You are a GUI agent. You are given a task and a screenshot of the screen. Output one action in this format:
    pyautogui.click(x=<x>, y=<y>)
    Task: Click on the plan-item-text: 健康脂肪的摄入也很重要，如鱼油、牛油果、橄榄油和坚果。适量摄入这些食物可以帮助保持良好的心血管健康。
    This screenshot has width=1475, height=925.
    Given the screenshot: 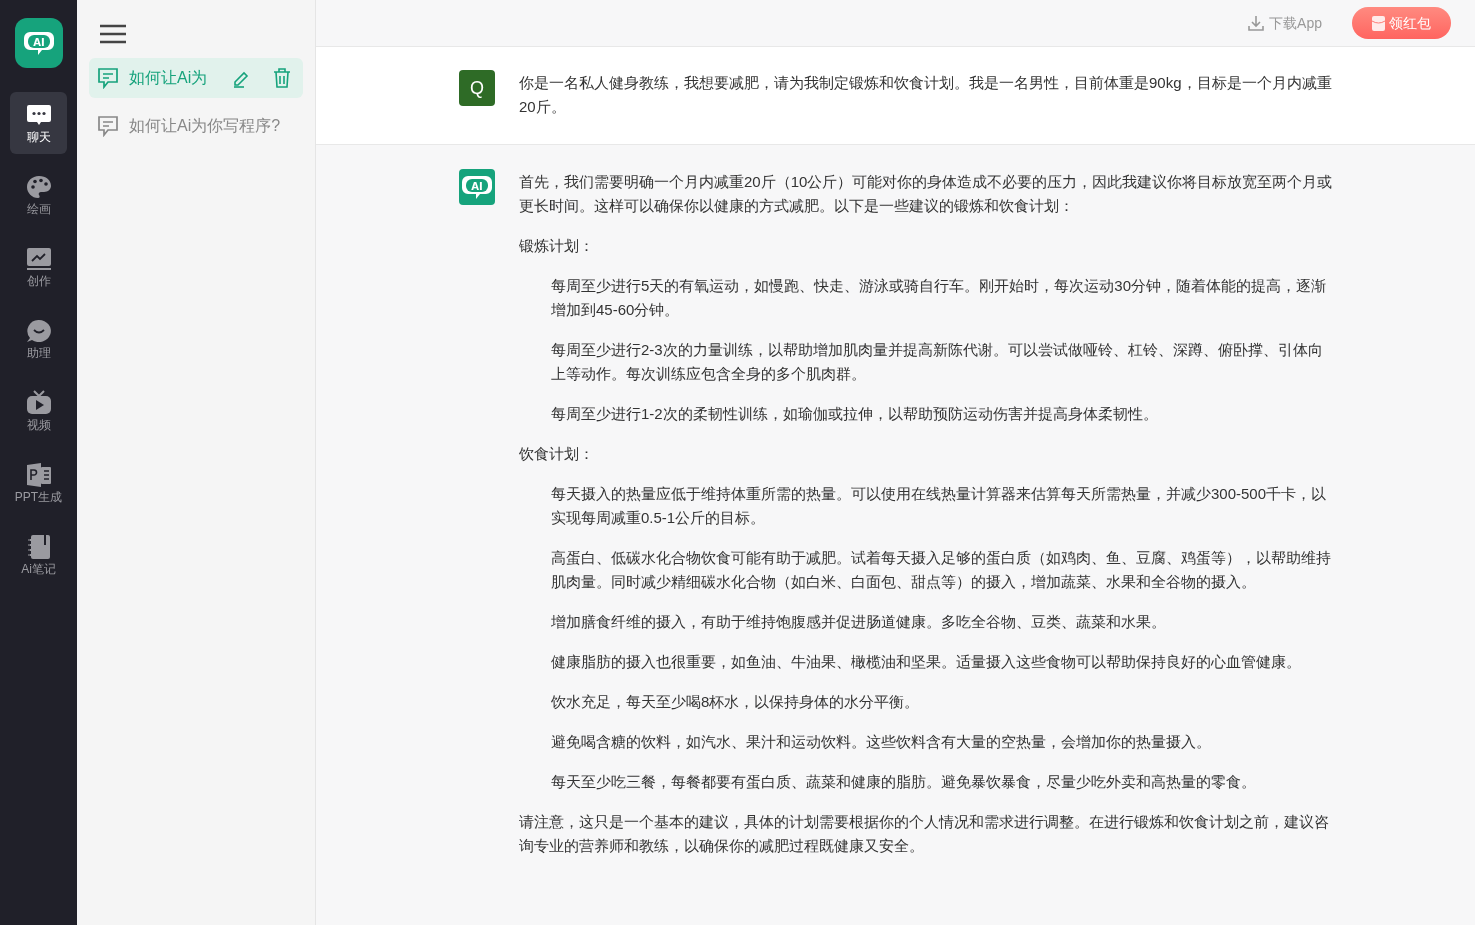 What is the action you would take?
    pyautogui.click(x=926, y=662)
    